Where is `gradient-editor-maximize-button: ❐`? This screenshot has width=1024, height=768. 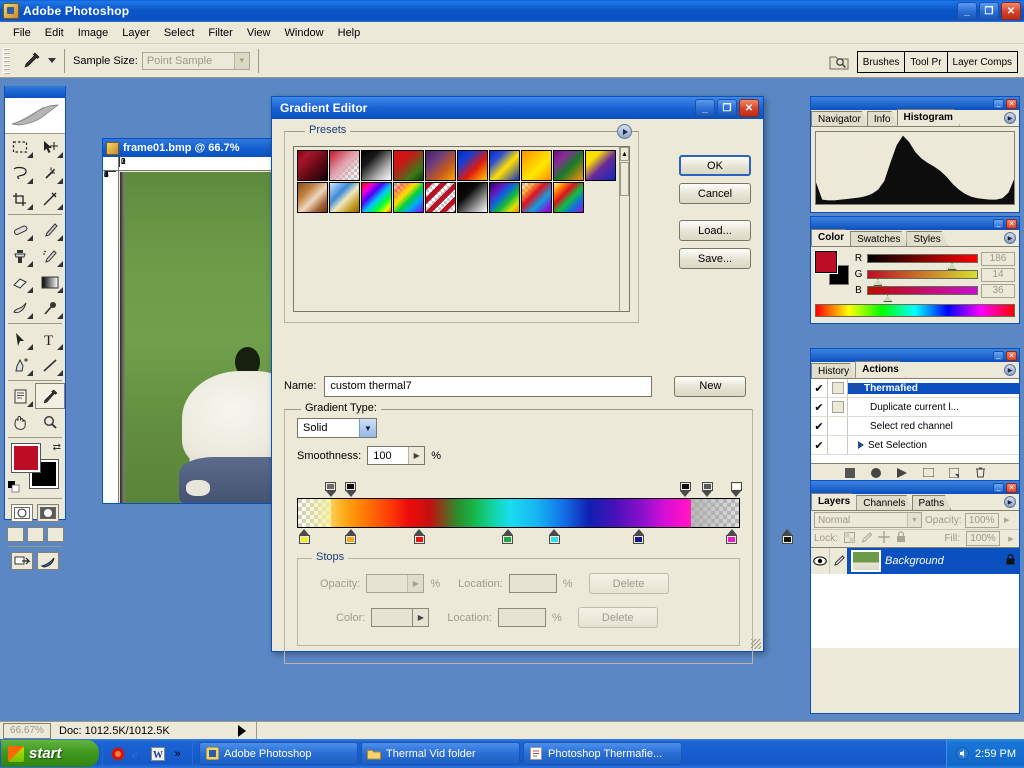
gradient-editor-maximize-button: ❐ is located at coordinates (727, 108).